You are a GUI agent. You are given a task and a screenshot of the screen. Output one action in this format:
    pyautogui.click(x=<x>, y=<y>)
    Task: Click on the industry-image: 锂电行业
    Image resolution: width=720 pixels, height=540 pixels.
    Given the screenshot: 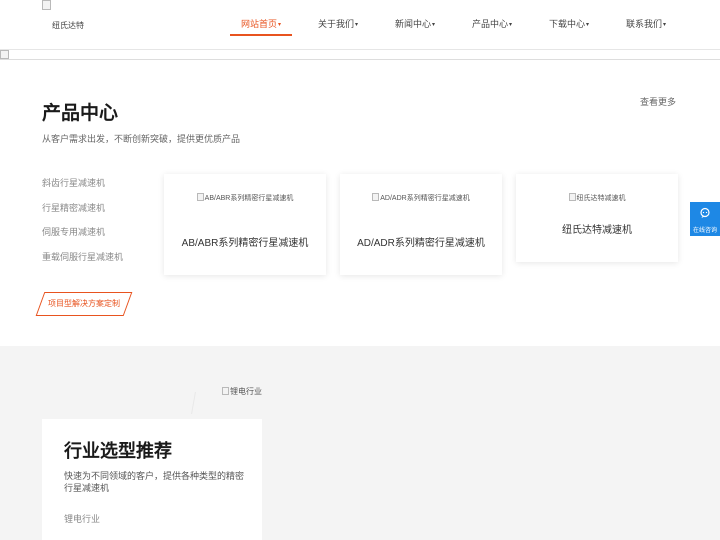 What is the action you would take?
    pyautogui.click(x=242, y=391)
    